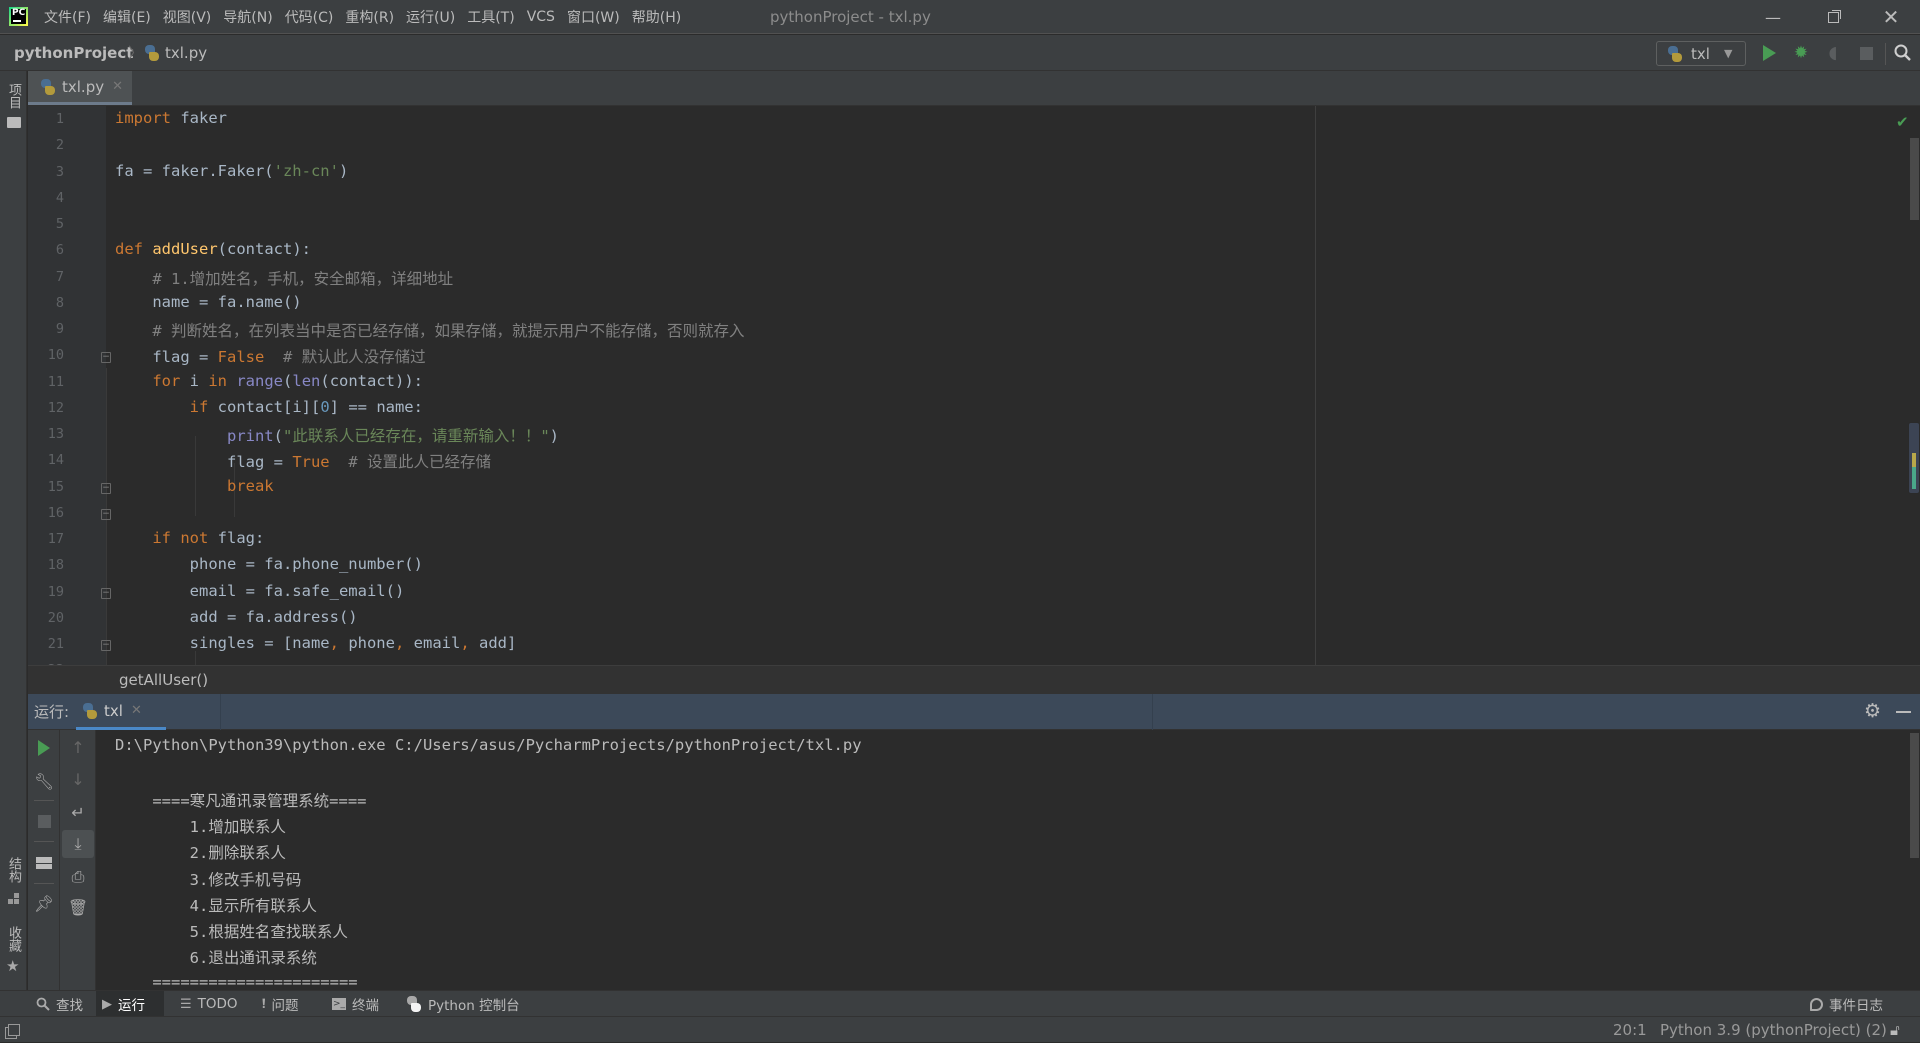 The height and width of the screenshot is (1043, 1920). I want to click on code-line: singles = [name, phone, email, add], so click(316, 643).